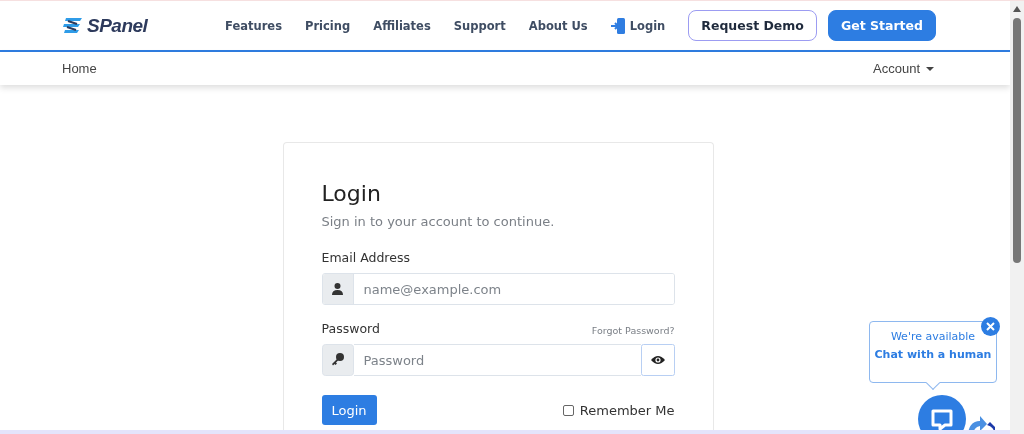 This screenshot has height=434, width=1024. Describe the element at coordinates (752, 25) in the screenshot. I see `request-demo-button: Request Demo` at that location.